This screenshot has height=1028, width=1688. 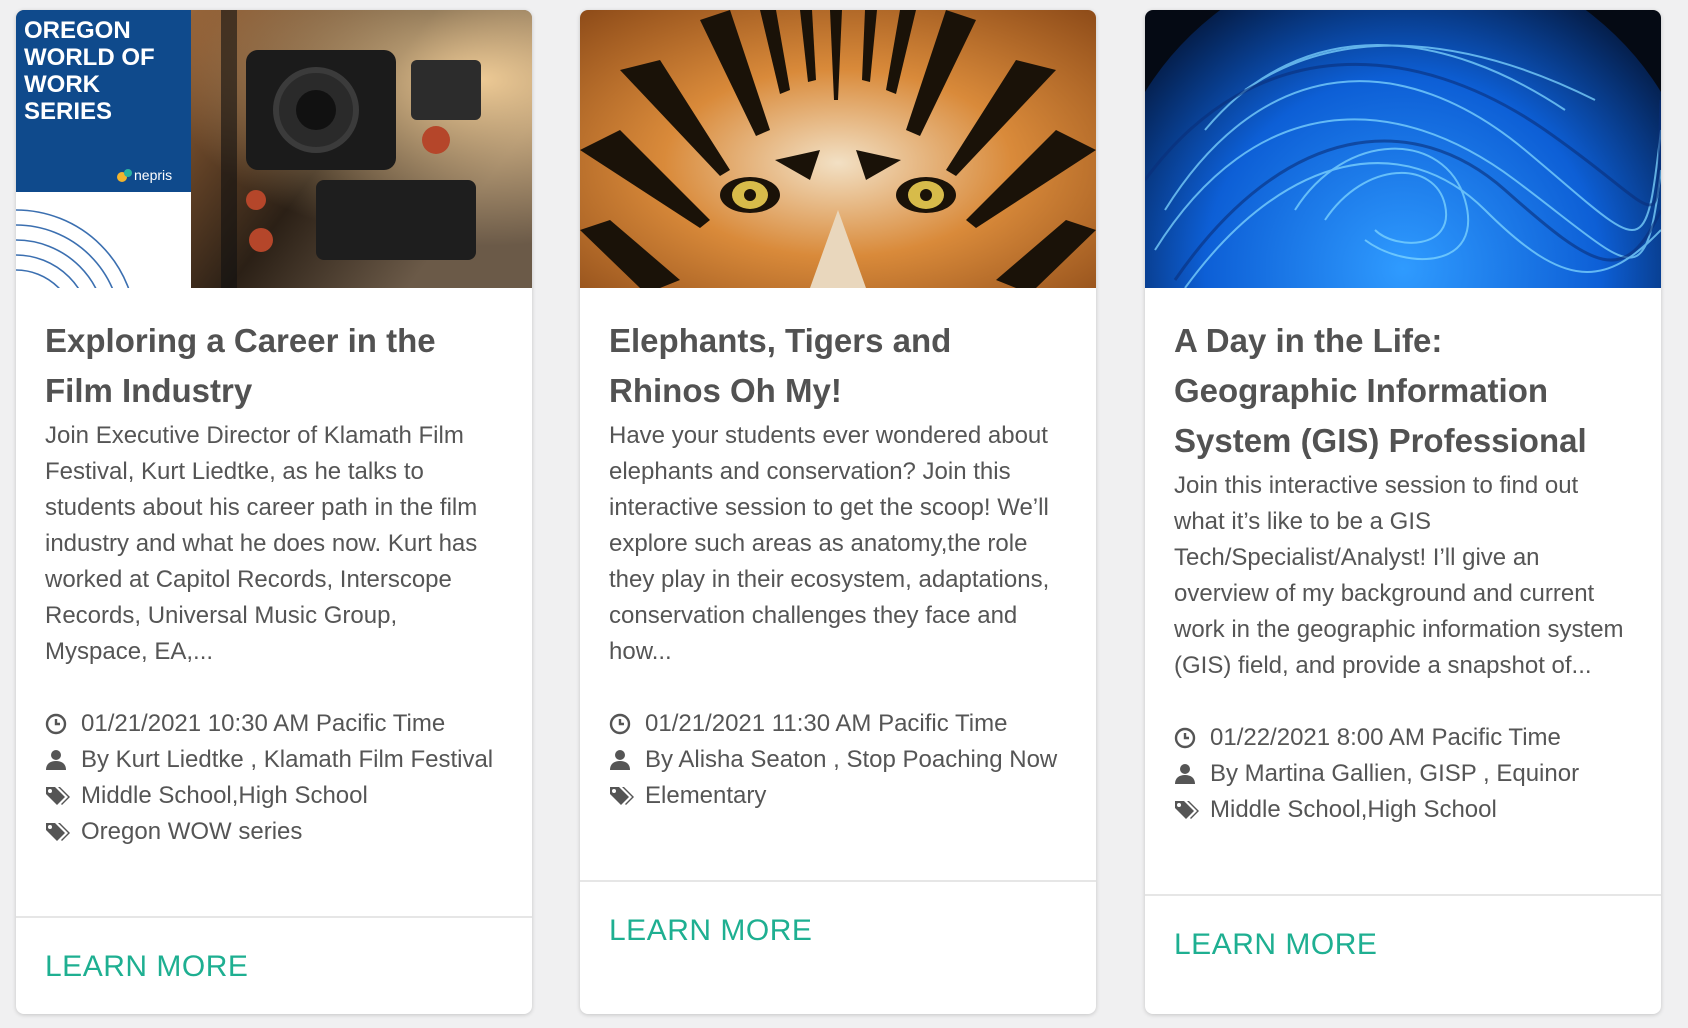 I want to click on datetime-text: 01/21/2021 10:30 AM Pacific Time, so click(x=263, y=723).